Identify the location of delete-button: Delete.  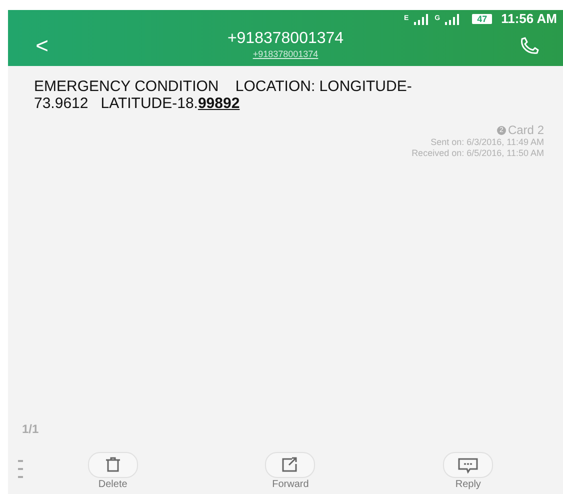
(113, 472).